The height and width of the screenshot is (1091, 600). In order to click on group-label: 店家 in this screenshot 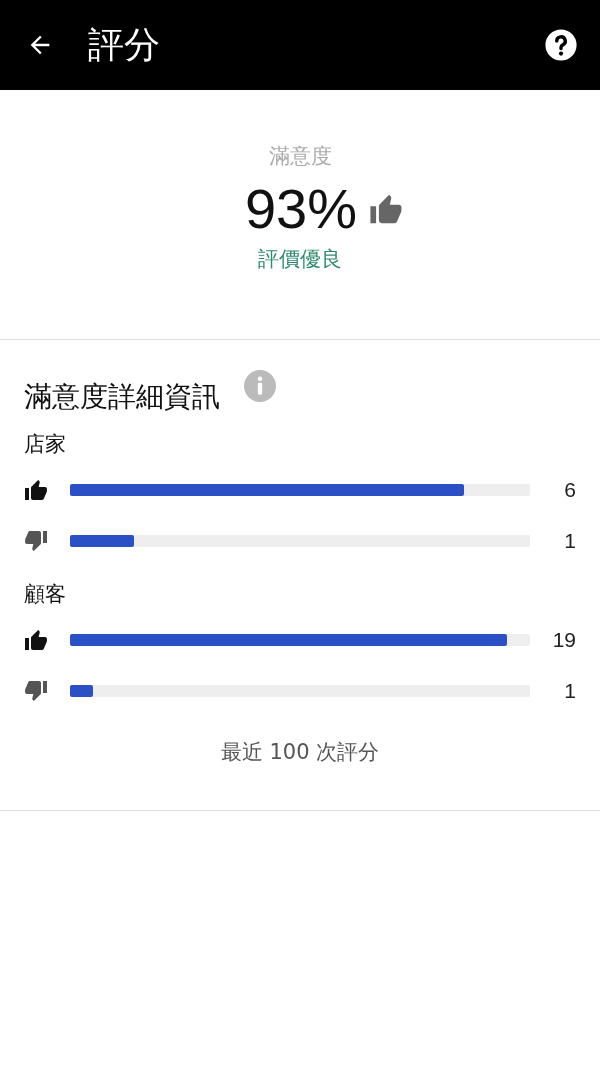, I will do `click(45, 444)`.